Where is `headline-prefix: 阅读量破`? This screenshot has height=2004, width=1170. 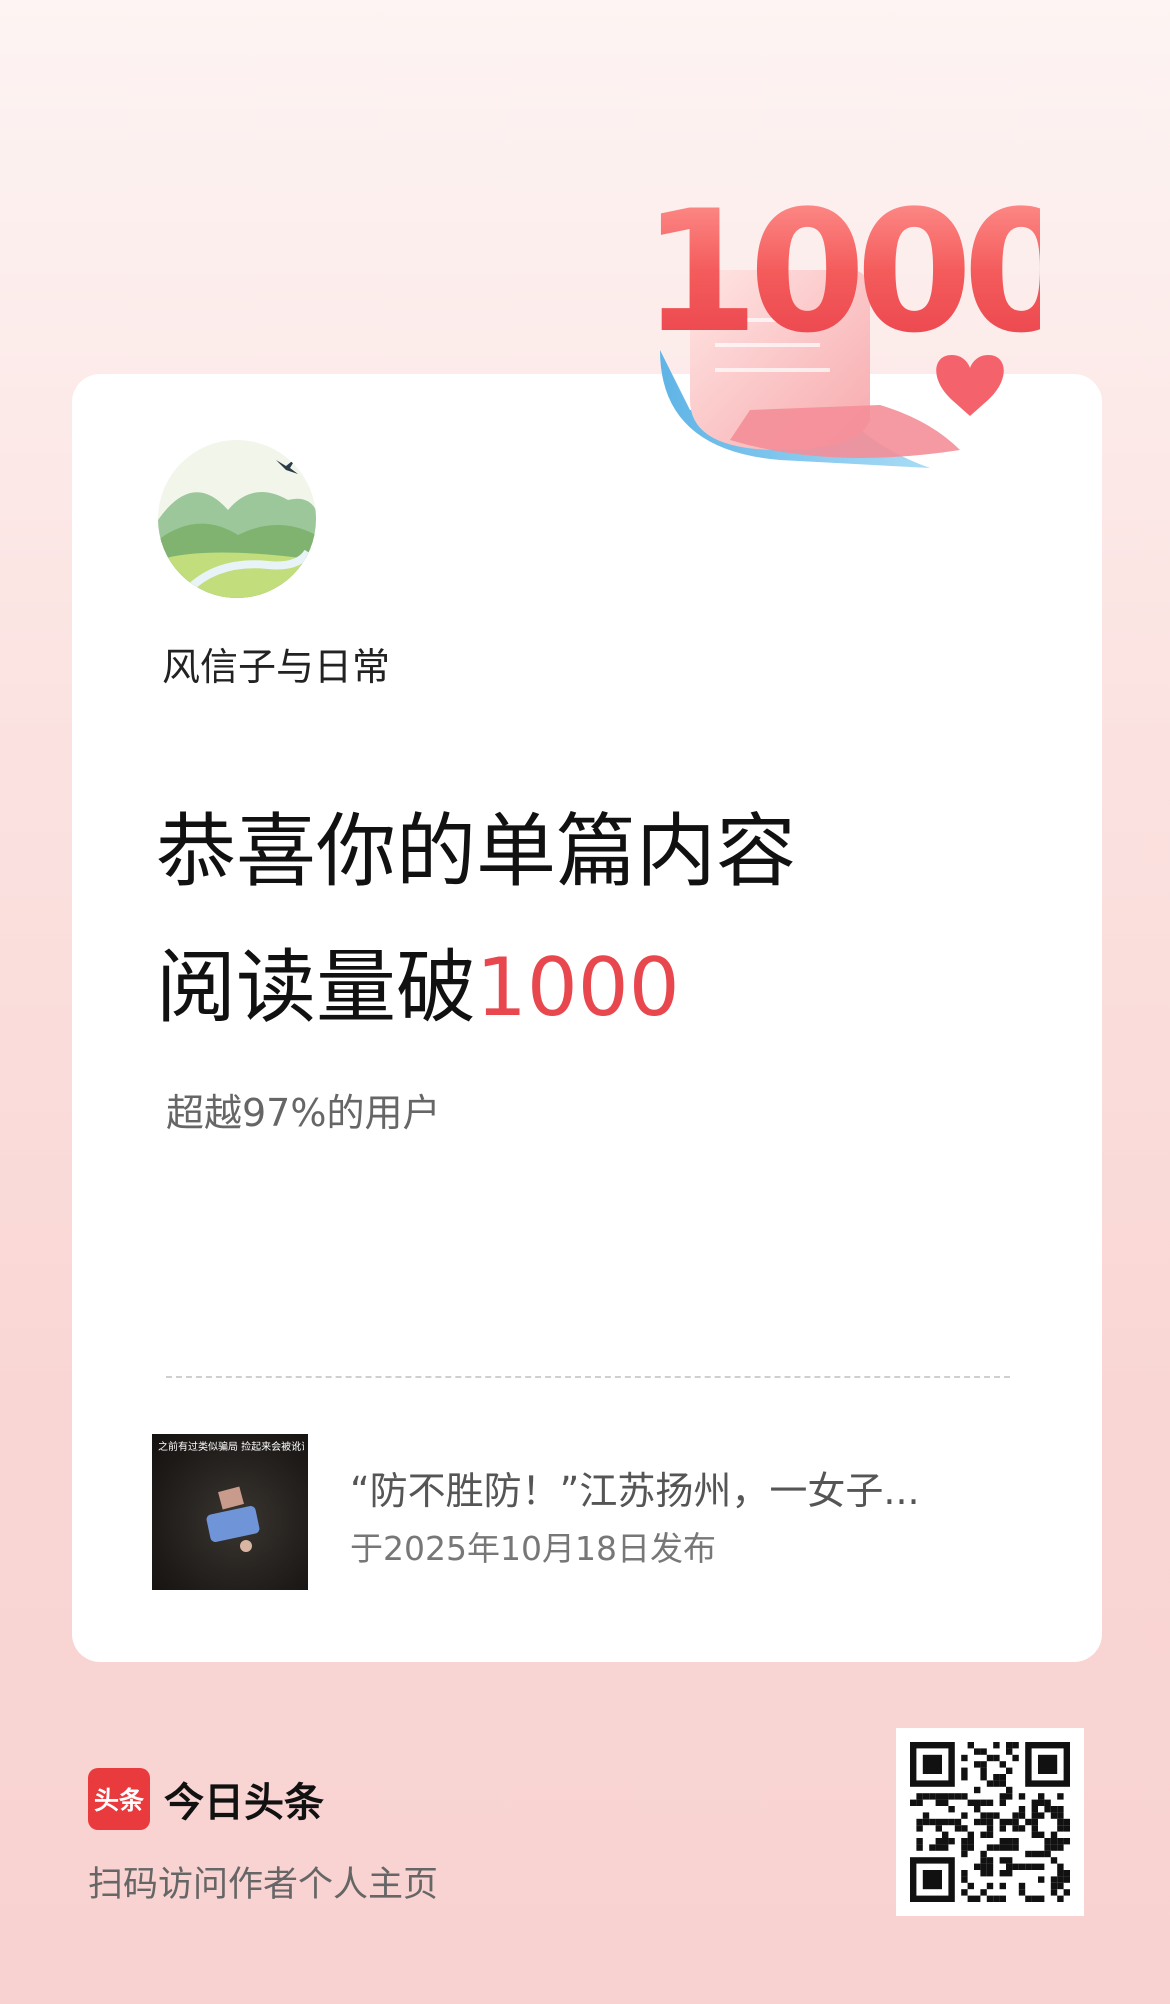
headline-prefix: 阅读量破 is located at coordinates (316, 987).